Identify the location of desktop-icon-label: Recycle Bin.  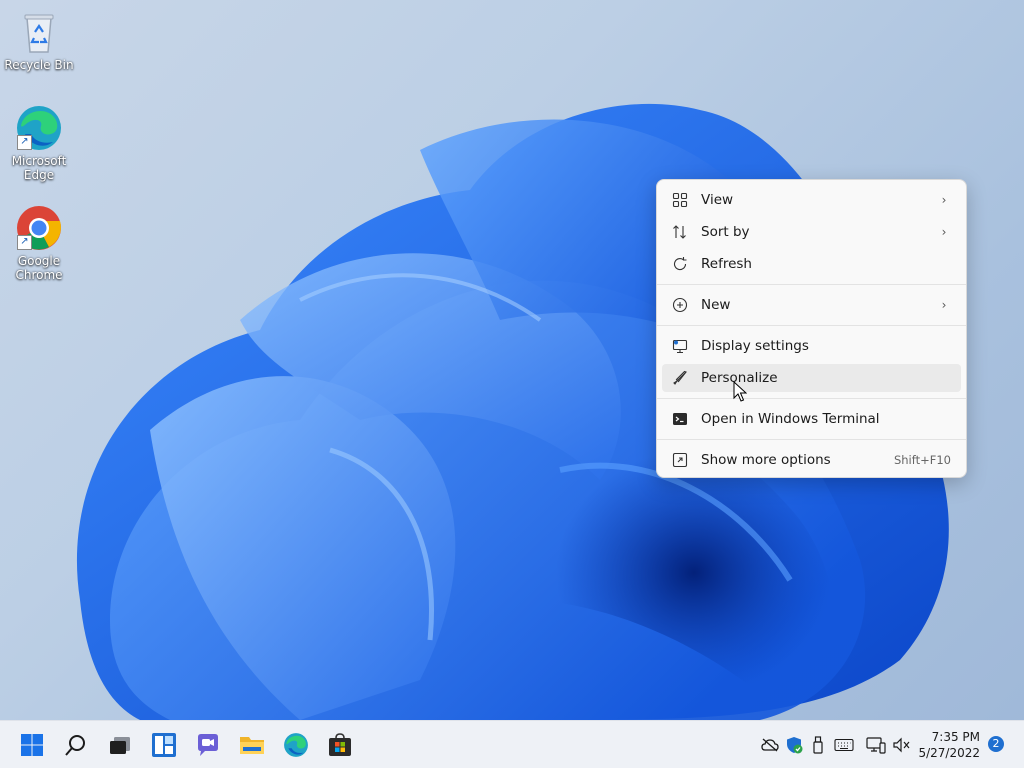
(39, 65).